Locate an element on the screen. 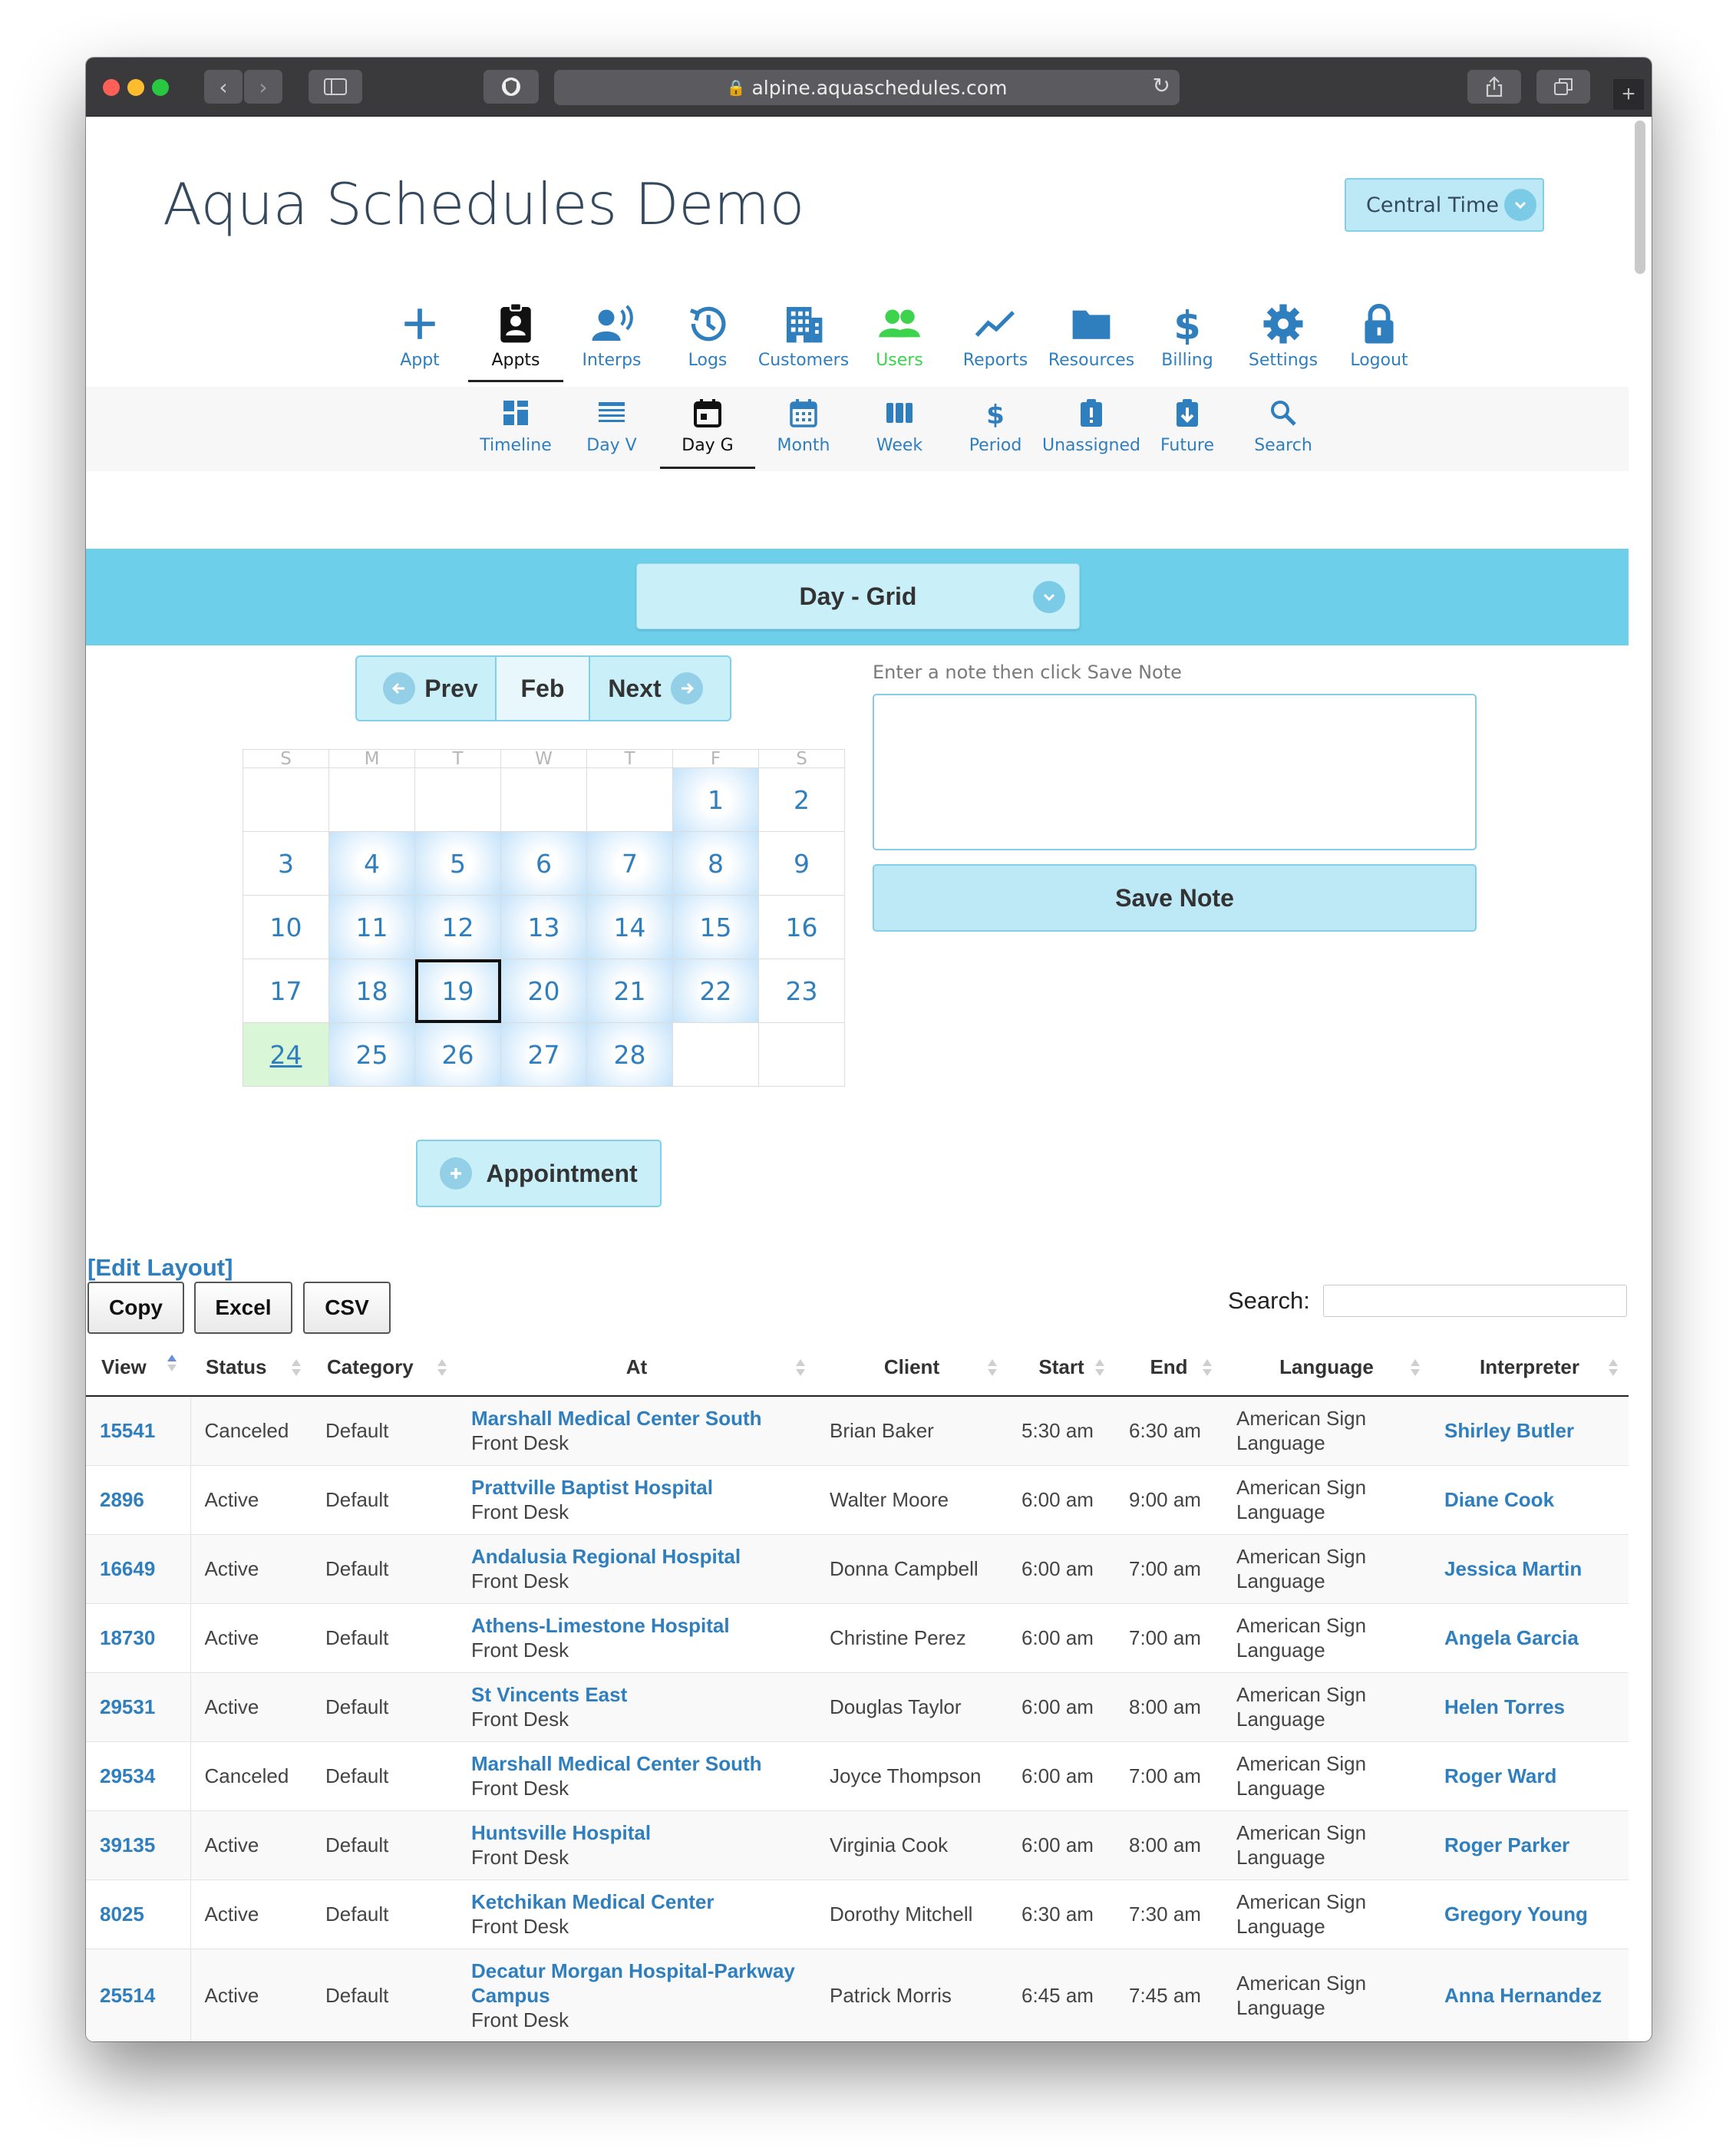 This screenshot has height=2155, width=1736. subnav-month: Month is located at coordinates (803, 429).